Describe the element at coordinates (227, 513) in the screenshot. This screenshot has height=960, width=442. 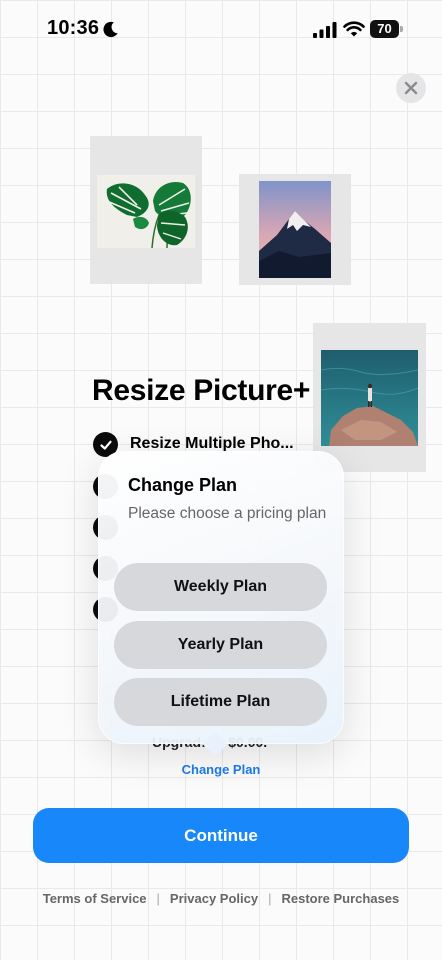
I see `popover-subtitle: Please choose a pricing plan` at that location.